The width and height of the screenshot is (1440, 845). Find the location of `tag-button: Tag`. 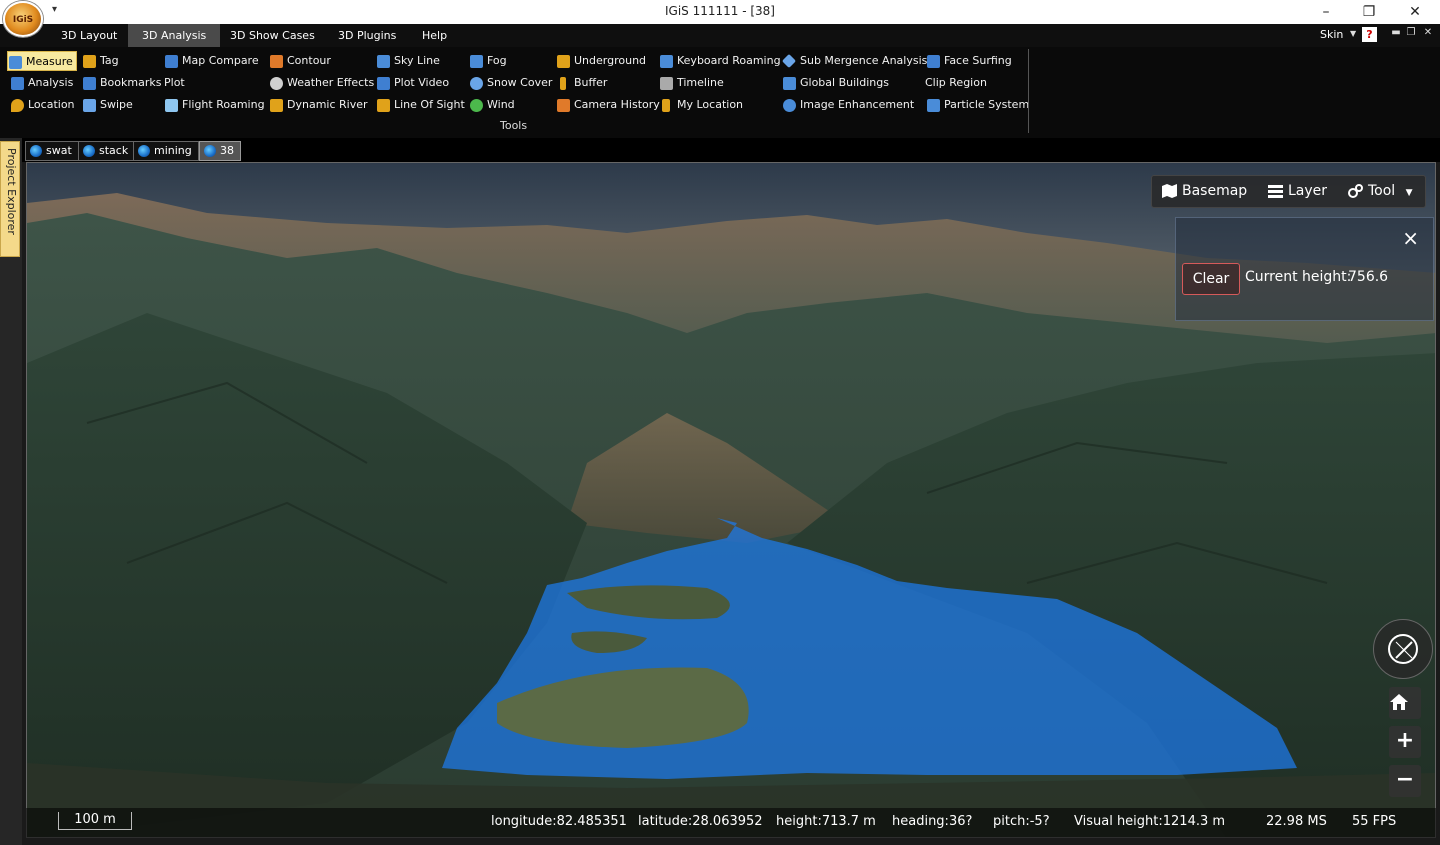

tag-button: Tag is located at coordinates (100, 61).